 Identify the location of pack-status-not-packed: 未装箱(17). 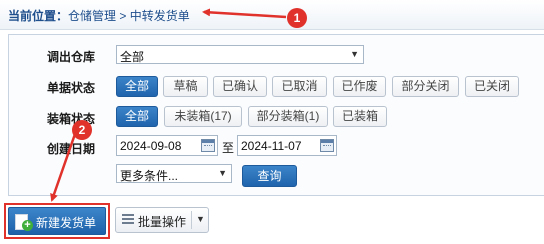
(203, 116).